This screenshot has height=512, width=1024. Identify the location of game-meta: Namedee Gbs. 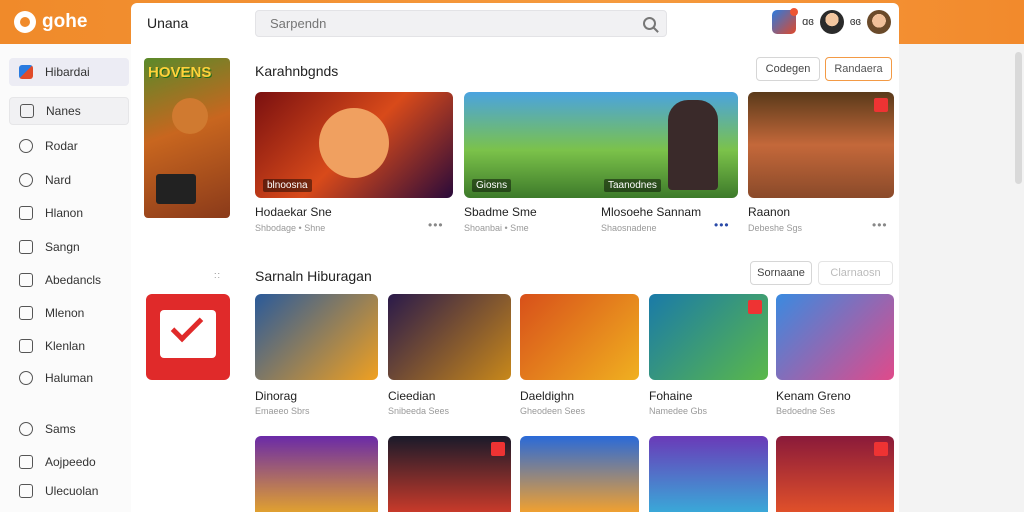
(678, 411).